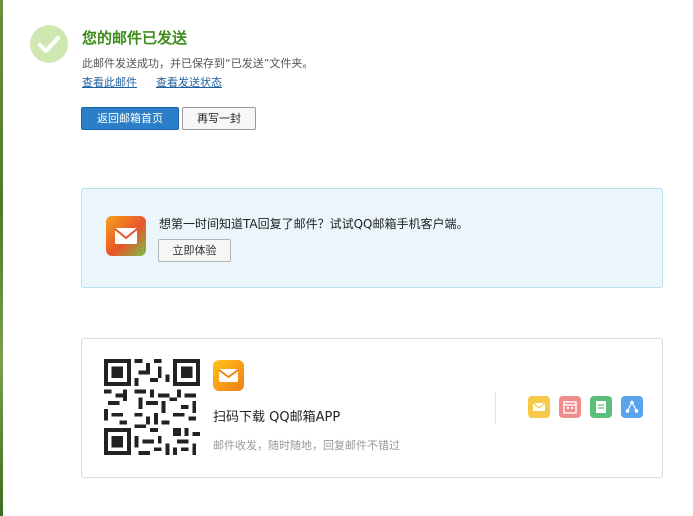  I want to click on view-mail-link: 查看此邮件, so click(109, 82).